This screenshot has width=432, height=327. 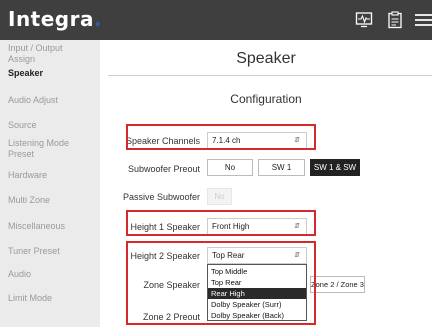 I want to click on highlight-height1, so click(x=221, y=223).